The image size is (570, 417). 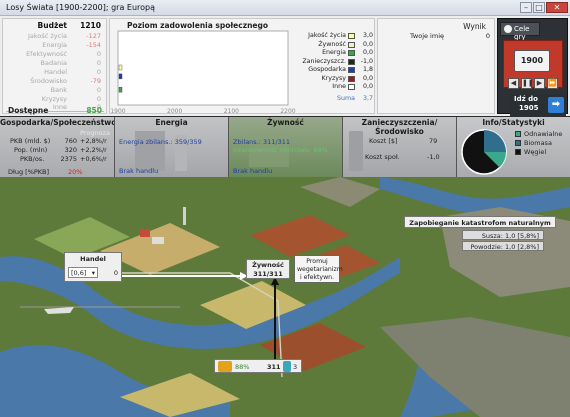 I want to click on goals-label: Cele gry, so click(x=522, y=33).